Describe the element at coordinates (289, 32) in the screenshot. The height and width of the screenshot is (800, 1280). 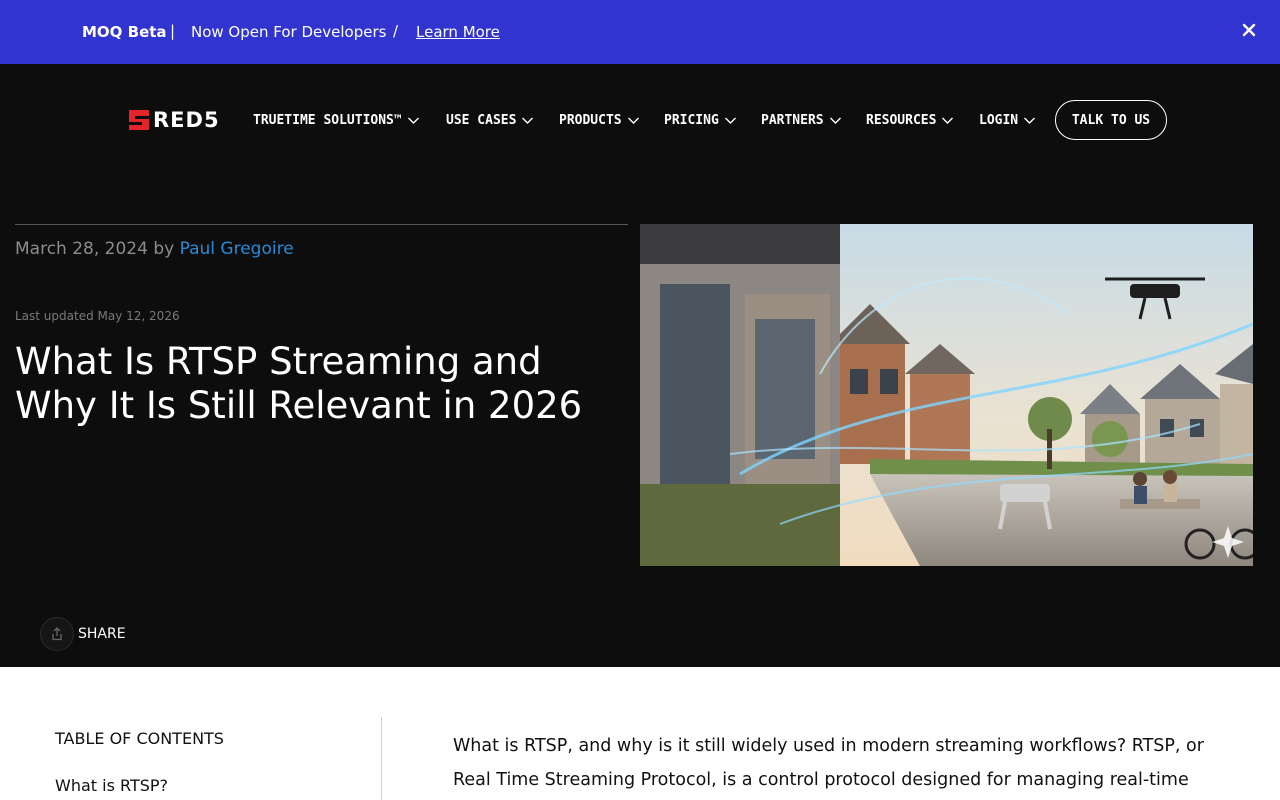
I see `announcement-message: Now Open For Developers` at that location.